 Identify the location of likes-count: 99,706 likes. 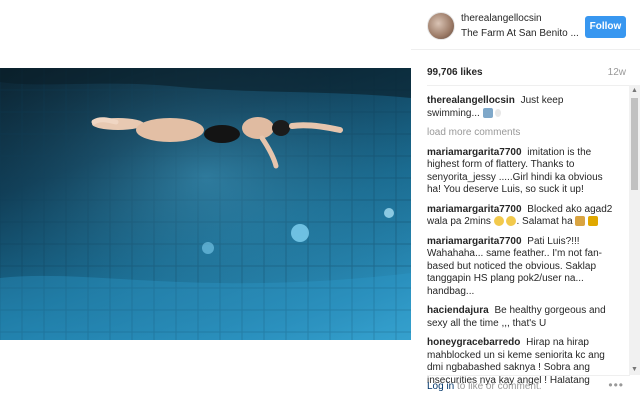
(455, 72).